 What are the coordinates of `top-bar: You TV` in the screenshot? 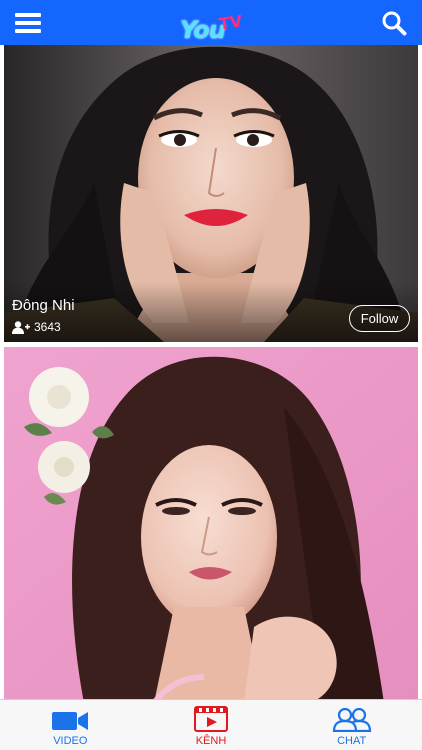 It's located at (211, 22).